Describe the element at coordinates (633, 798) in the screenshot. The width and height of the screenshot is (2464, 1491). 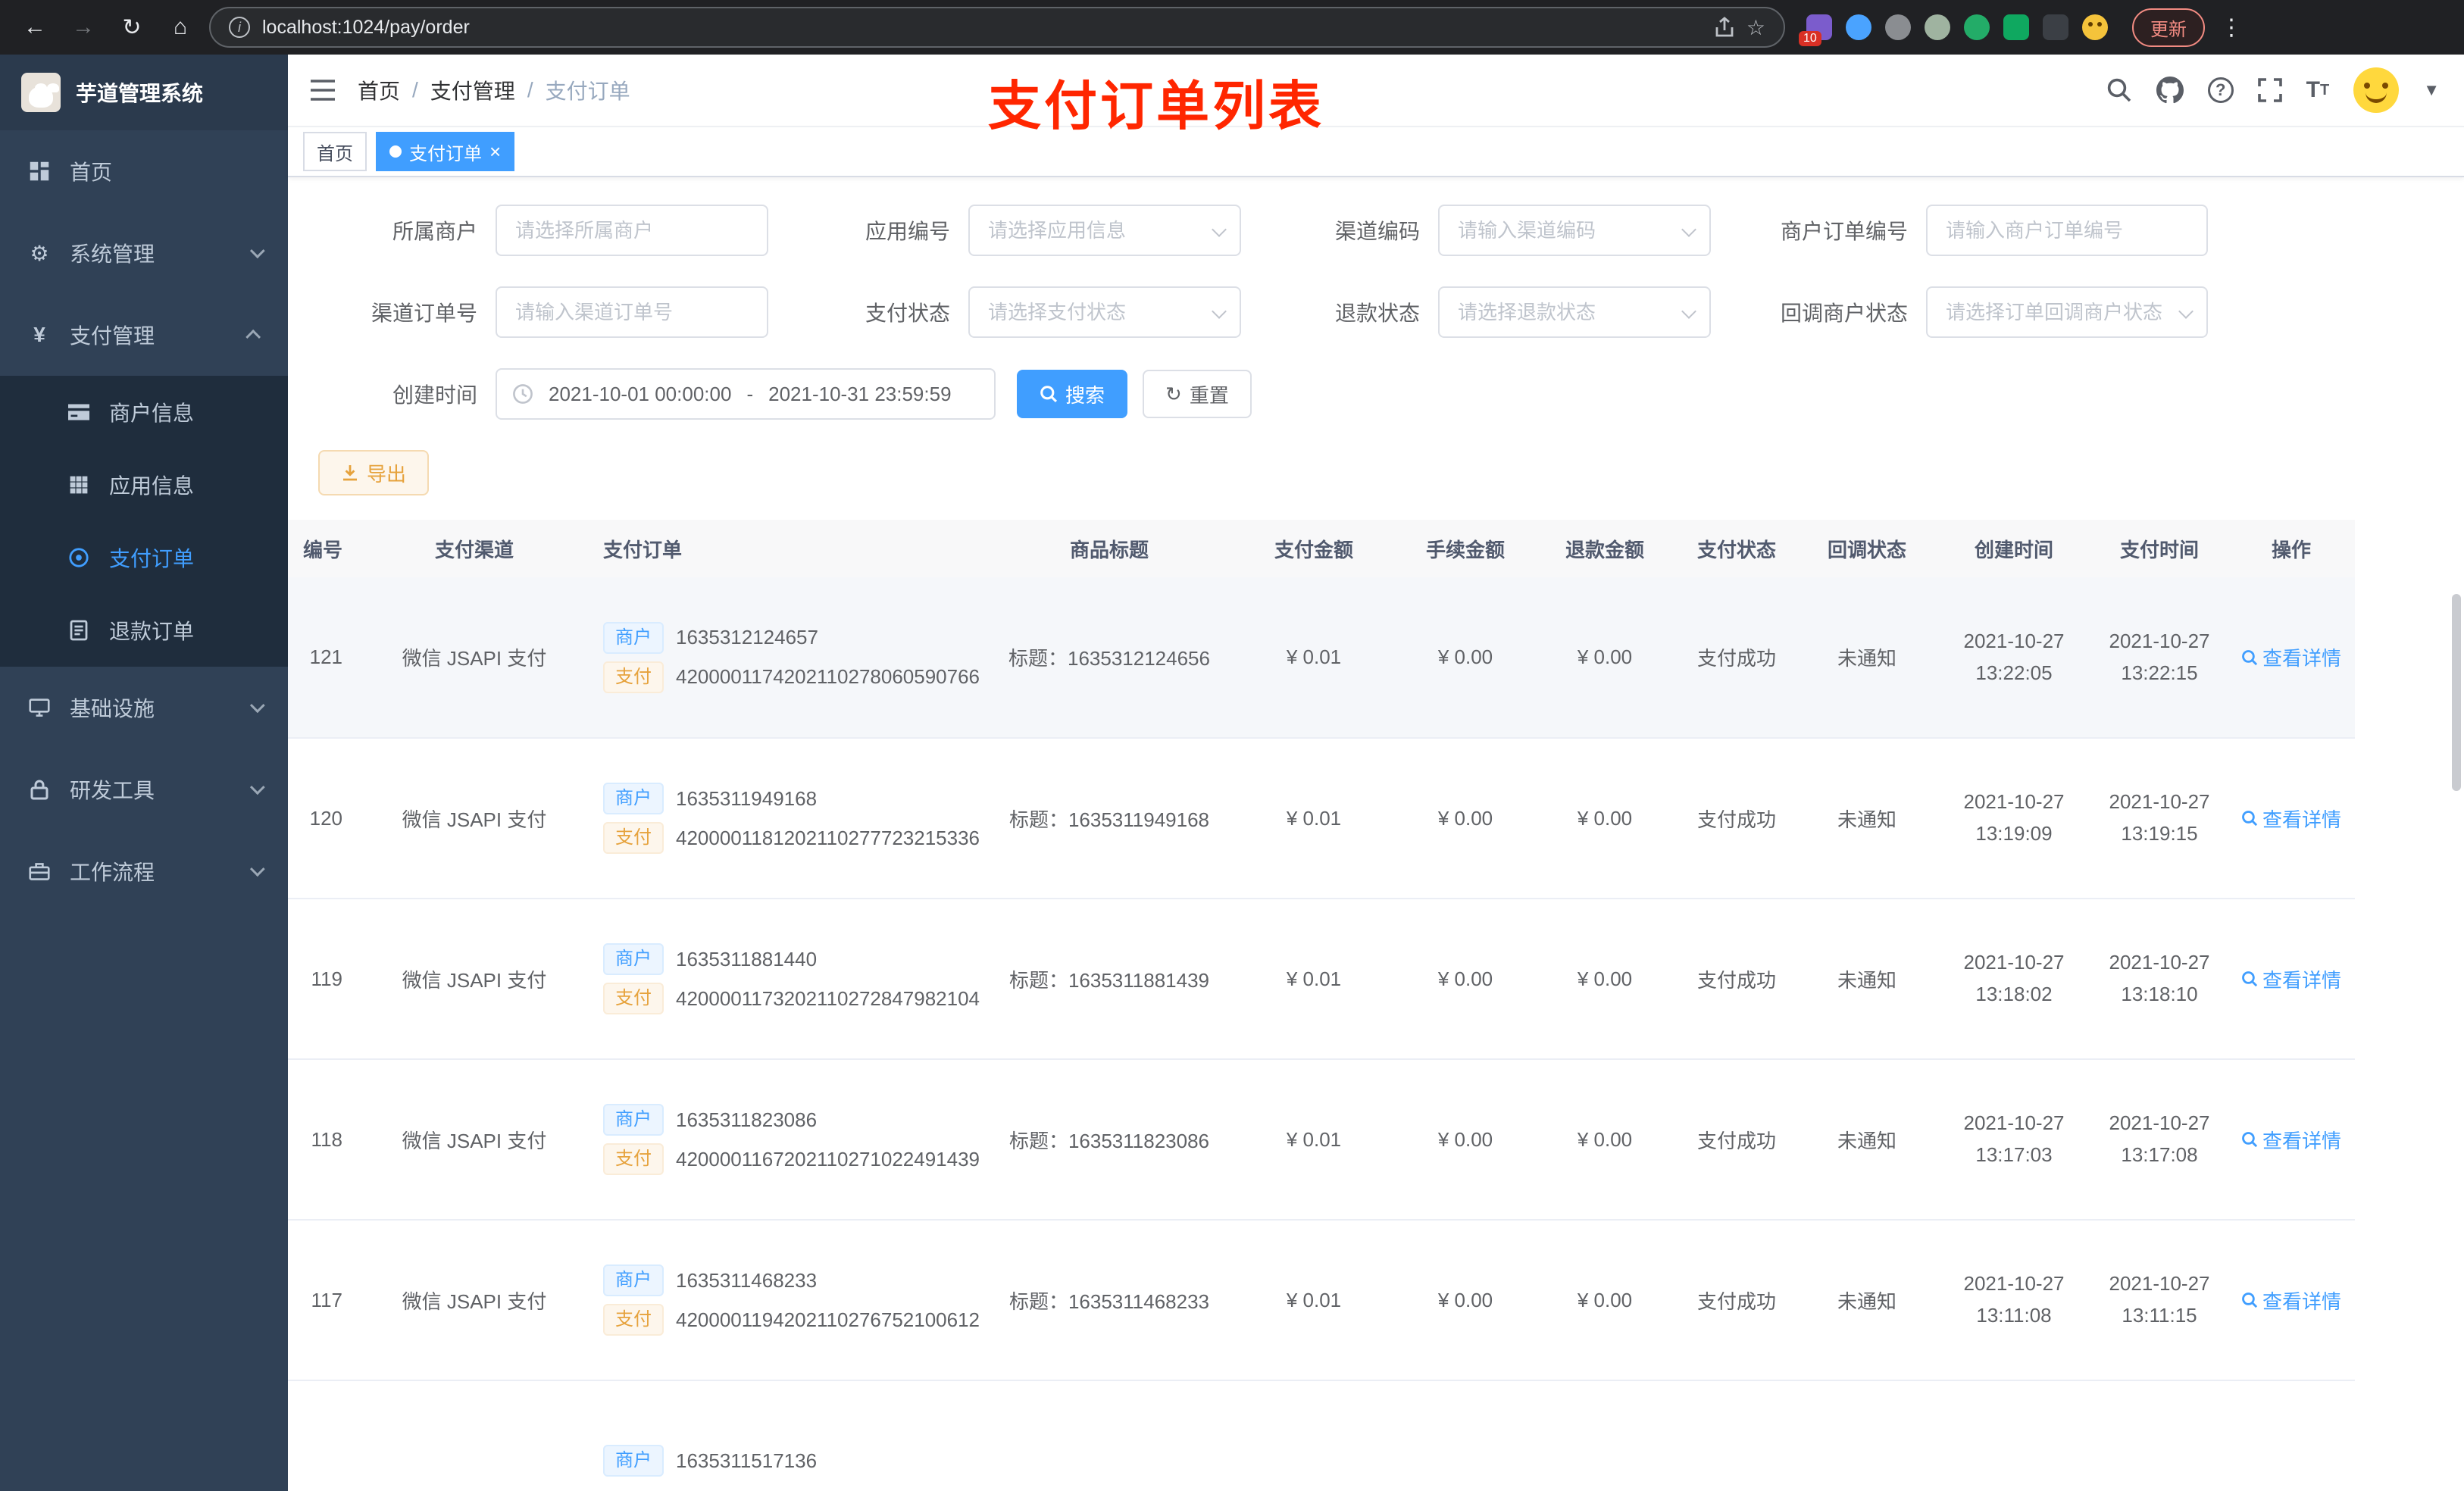
I see `merchant-badge: 商户` at that location.